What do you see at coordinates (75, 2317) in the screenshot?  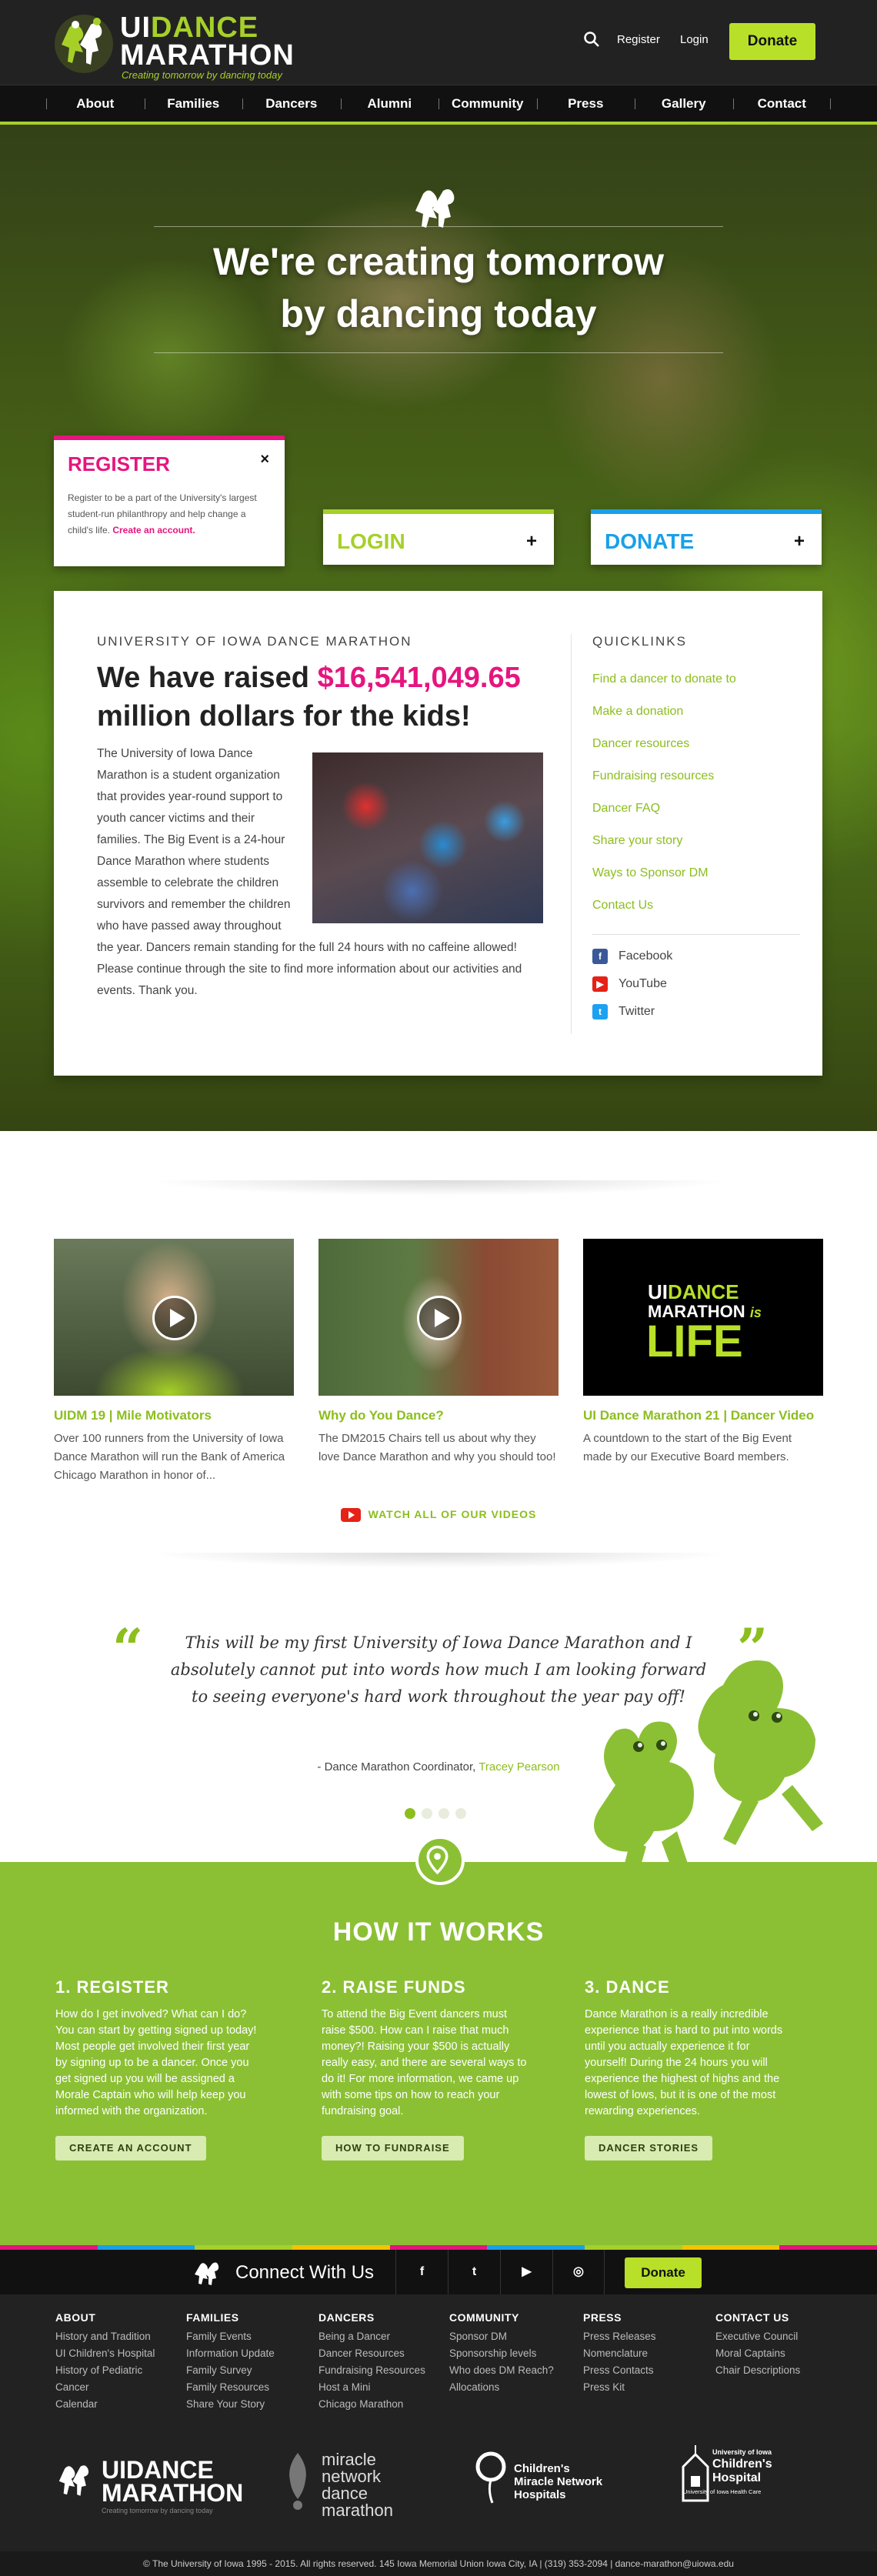 I see `footer-heading: ABOUT` at bounding box center [75, 2317].